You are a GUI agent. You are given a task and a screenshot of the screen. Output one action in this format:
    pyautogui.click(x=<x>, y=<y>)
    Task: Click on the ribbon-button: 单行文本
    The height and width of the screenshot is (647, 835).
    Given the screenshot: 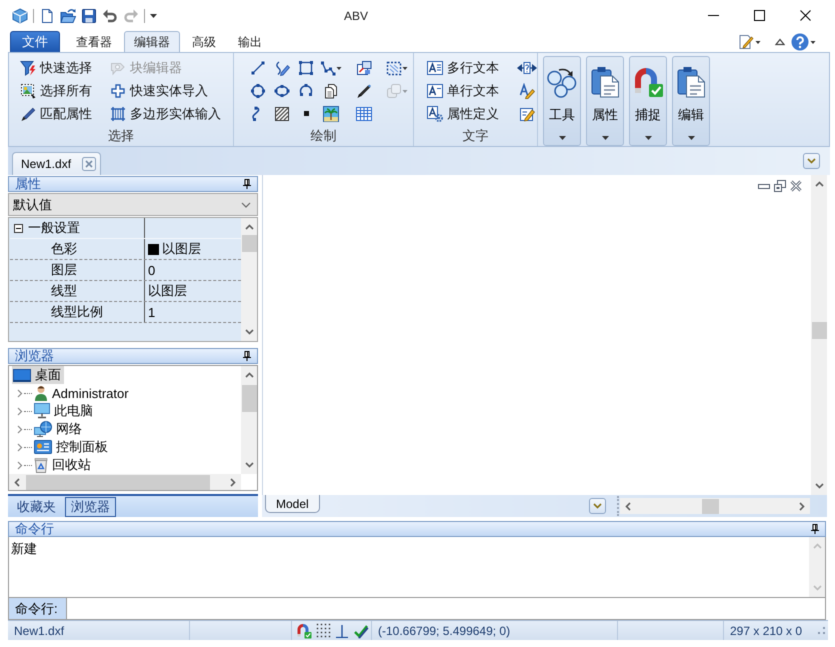 What is the action you would take?
    pyautogui.click(x=464, y=90)
    